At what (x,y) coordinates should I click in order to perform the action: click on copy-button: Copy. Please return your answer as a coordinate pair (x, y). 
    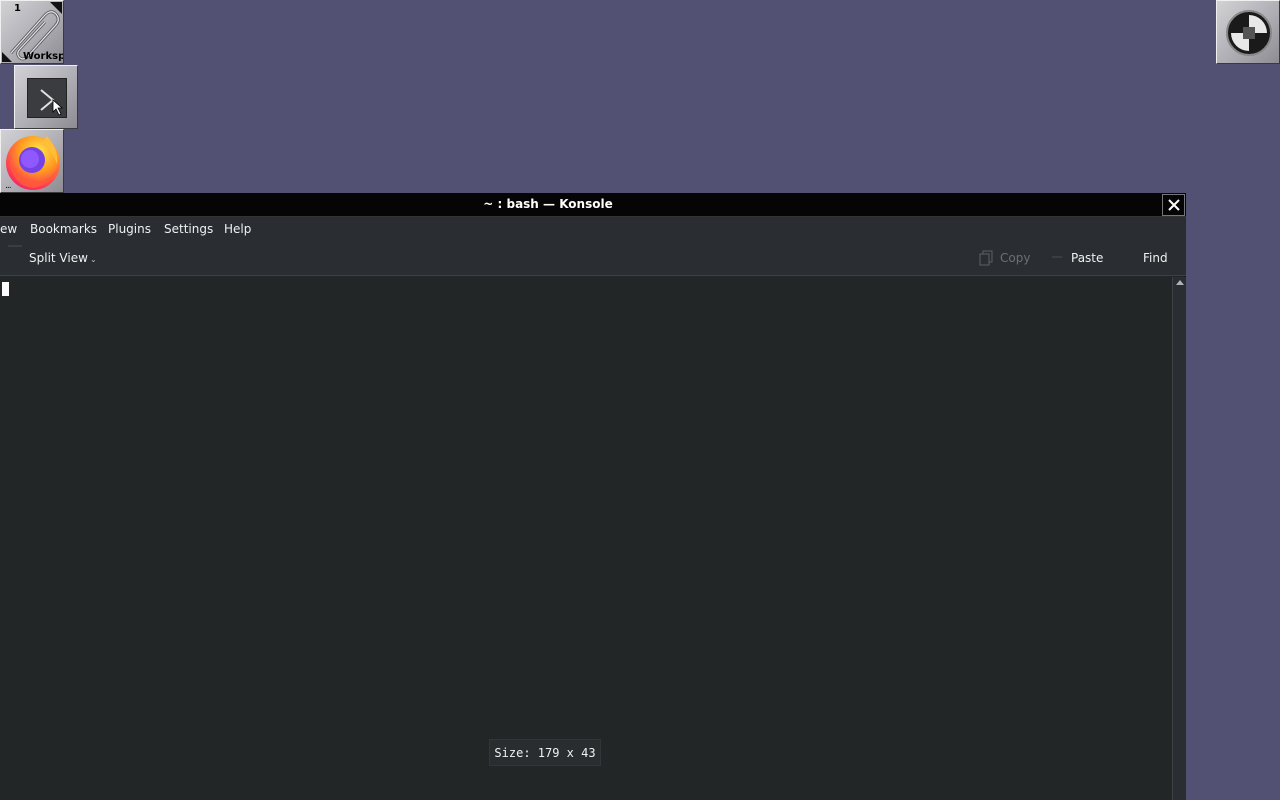
    Looking at the image, I should click on (1015, 258).